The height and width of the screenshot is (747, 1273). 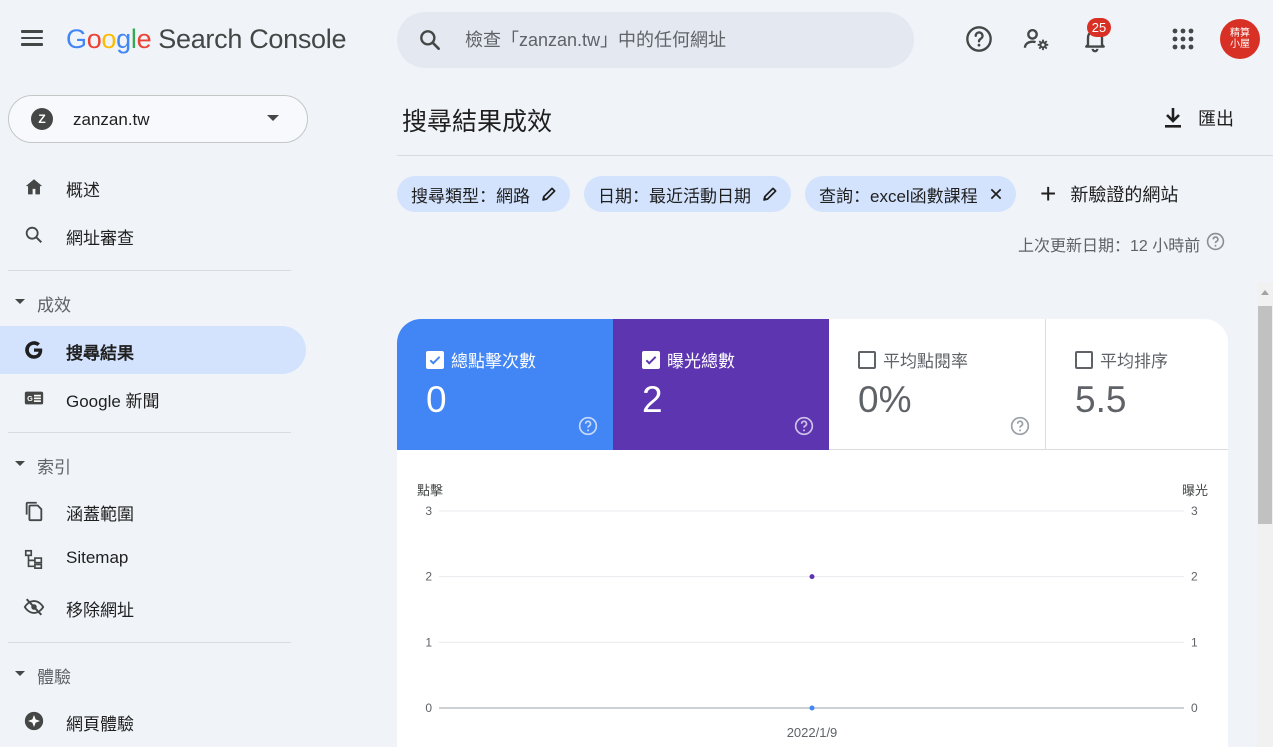 I want to click on sidebar-item-label: 概述, so click(x=83, y=190).